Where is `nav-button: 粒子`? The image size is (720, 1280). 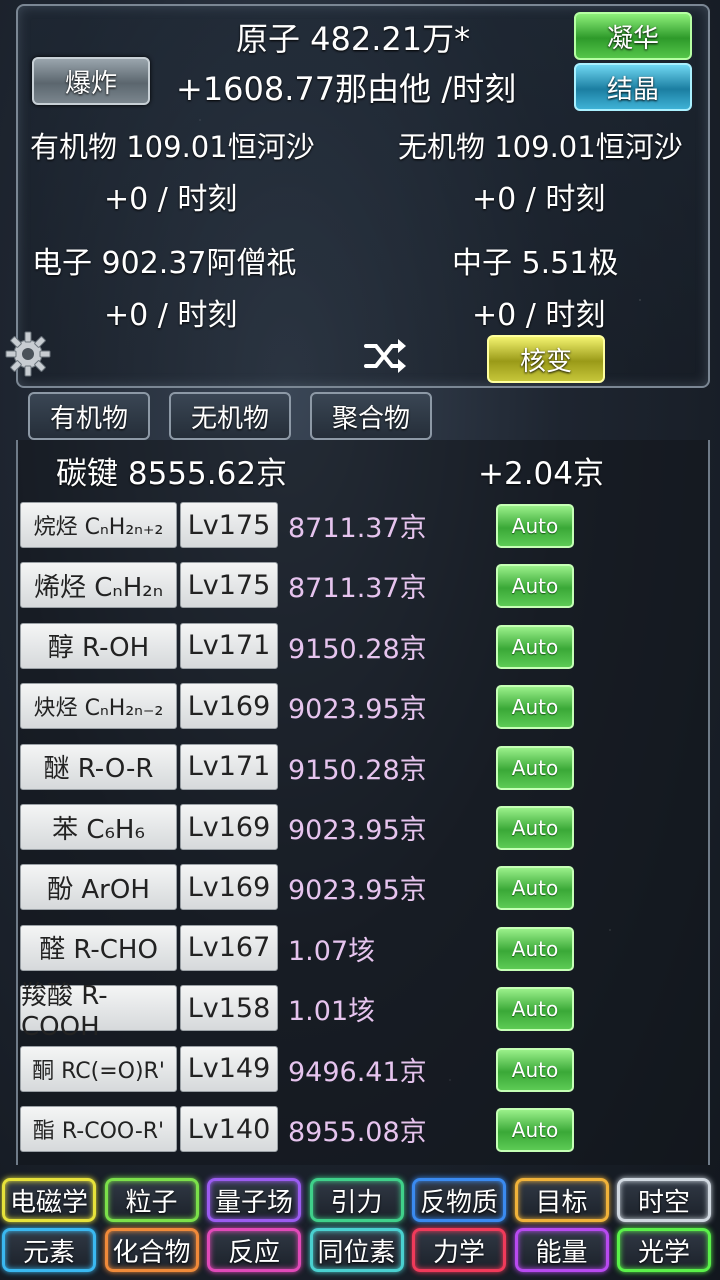 nav-button: 粒子 is located at coordinates (151, 1200).